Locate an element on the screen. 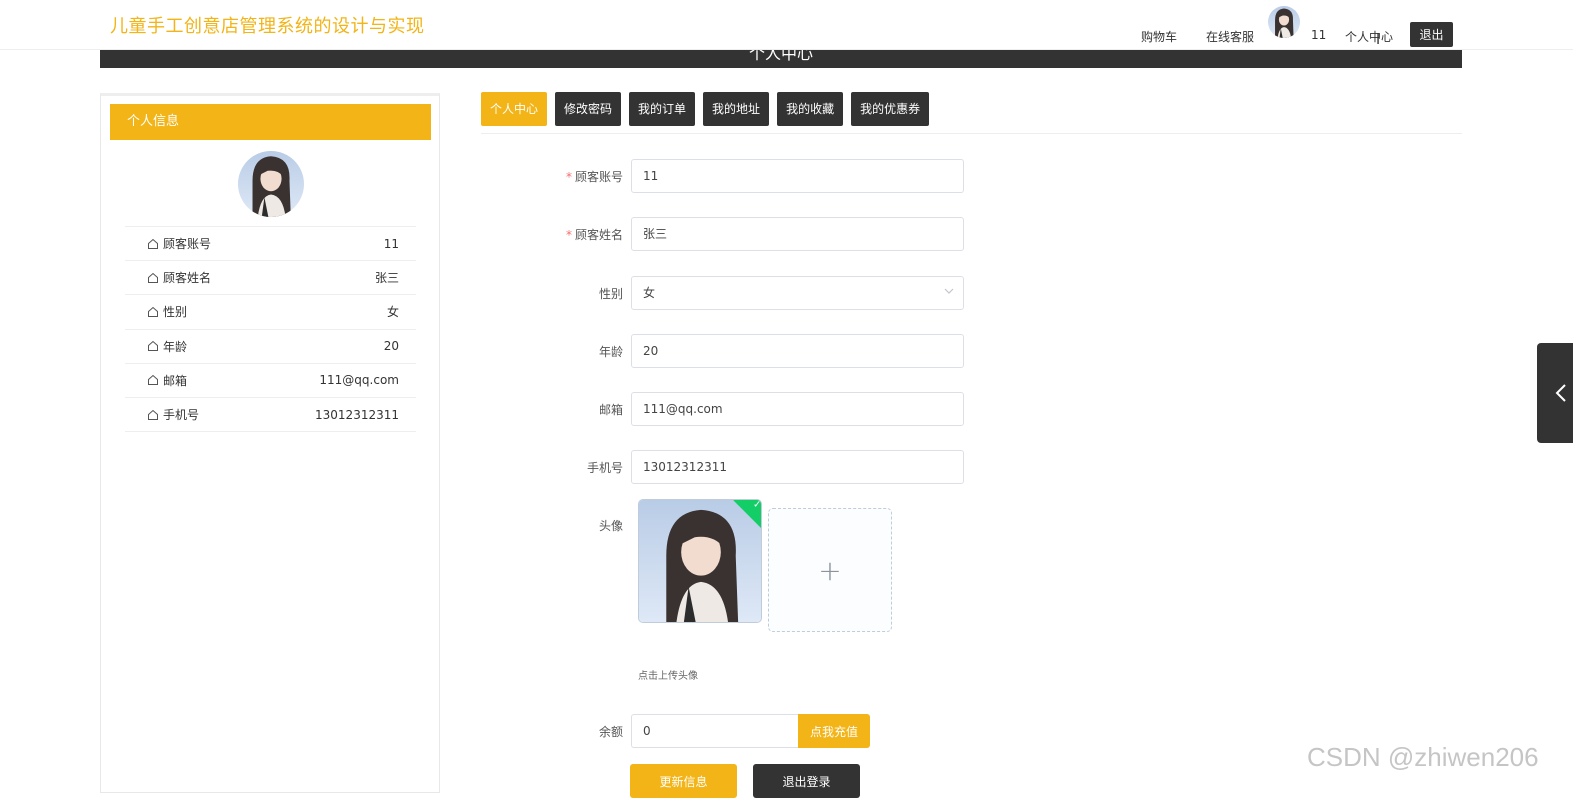  tab-my-addresses: 我的地址 is located at coordinates (736, 109).